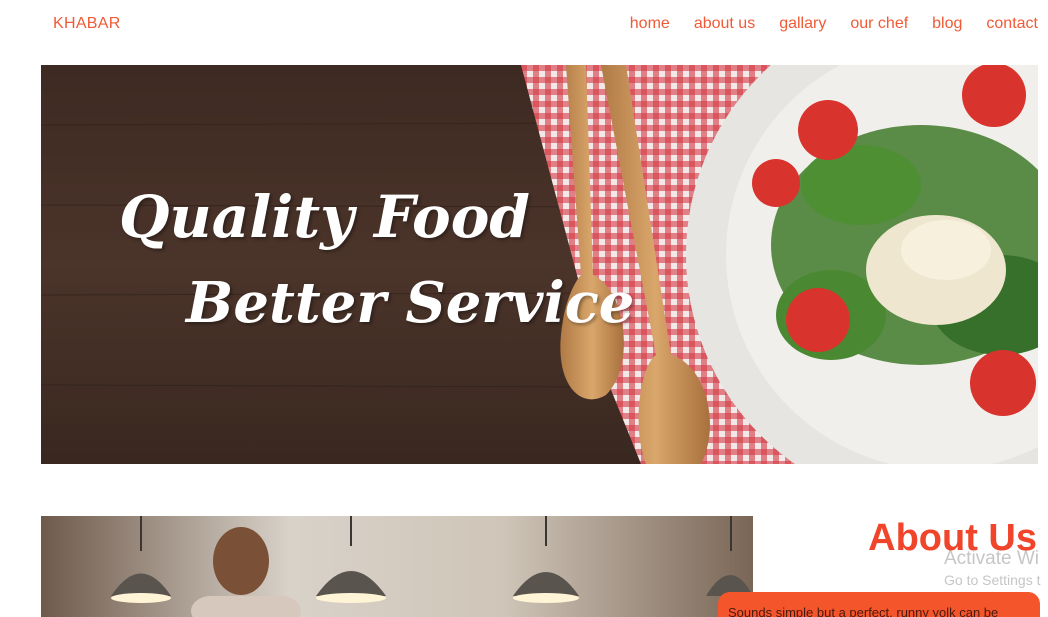  I want to click on windows-activation-watermark: Activate Wi Go to Settings t, so click(992, 568).